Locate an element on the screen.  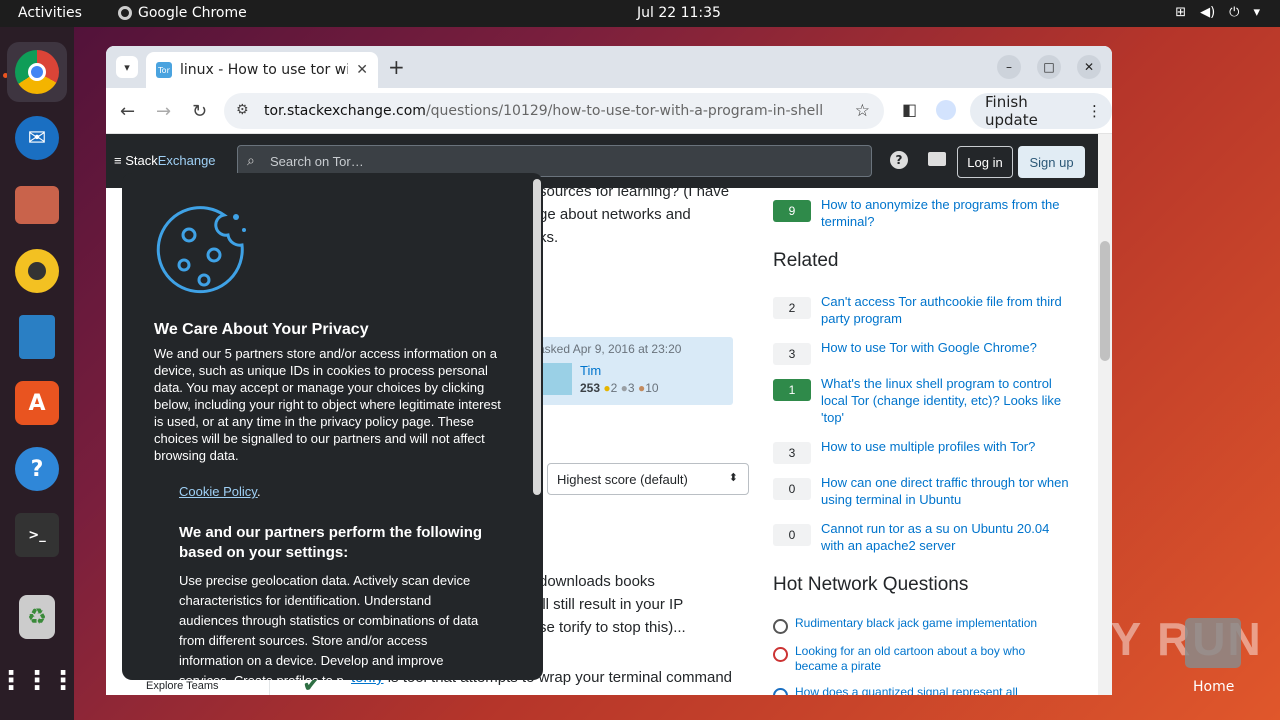
reload-button: ↻ is located at coordinates (199, 111).